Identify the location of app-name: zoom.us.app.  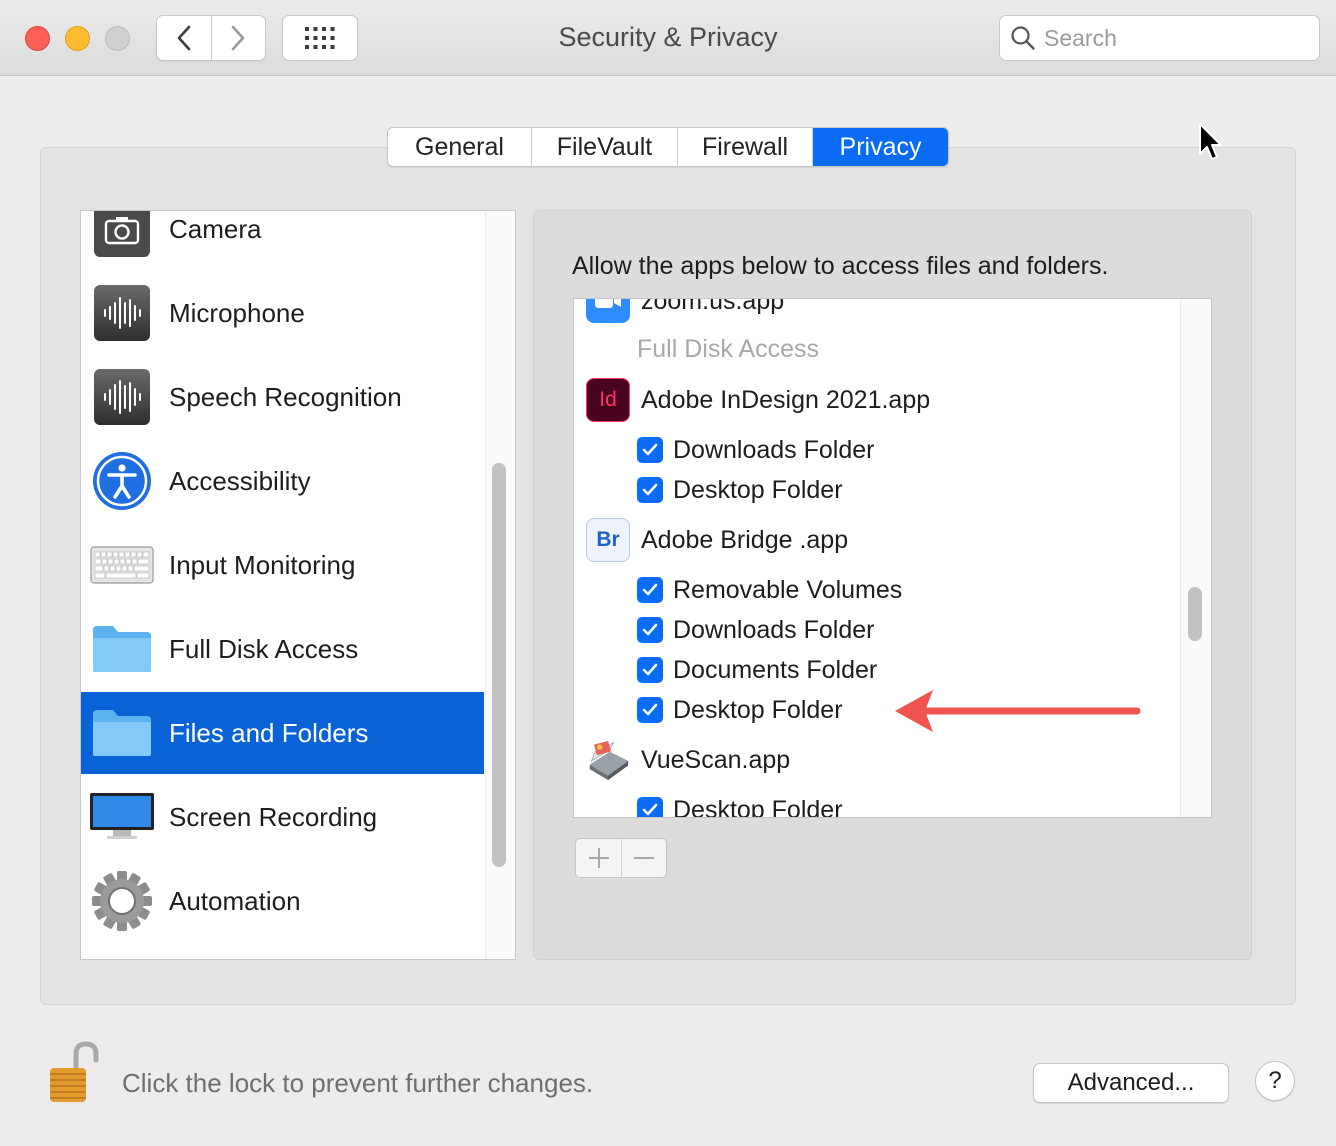
(713, 306).